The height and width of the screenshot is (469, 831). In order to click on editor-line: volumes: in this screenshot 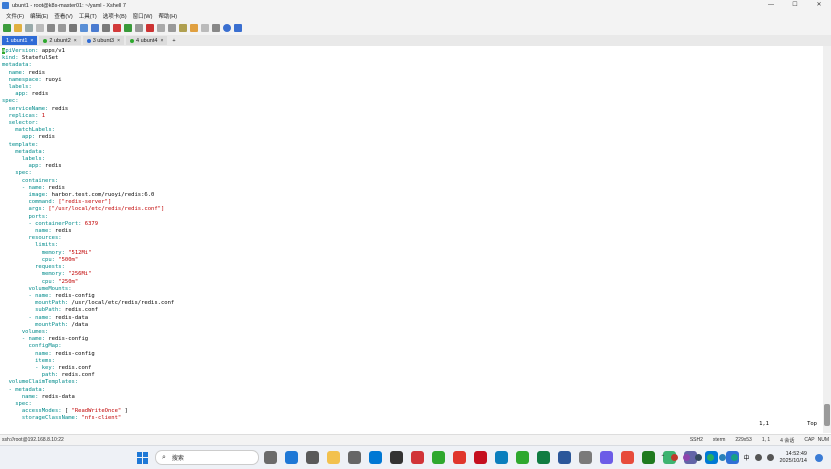, I will do `click(88, 332)`.